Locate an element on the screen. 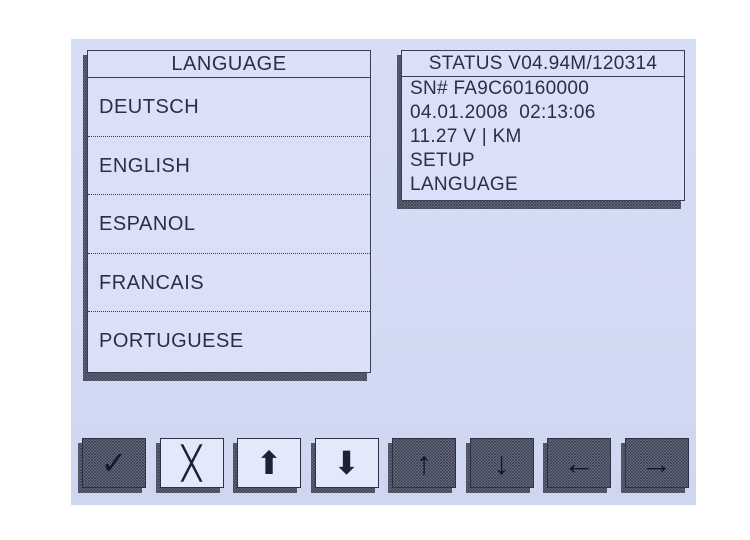 This screenshot has height=540, width=750. down-button: ↓ is located at coordinates (501, 463).